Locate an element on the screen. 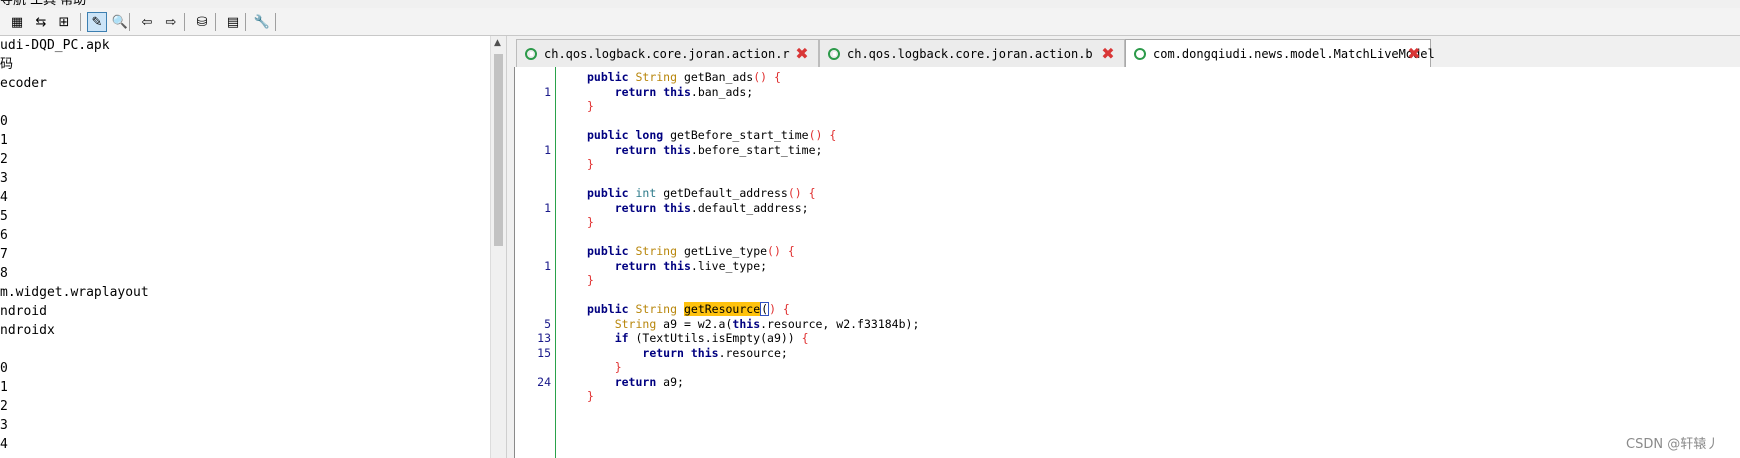 The height and width of the screenshot is (458, 1740). back-icon: ⇦ is located at coordinates (147, 22).